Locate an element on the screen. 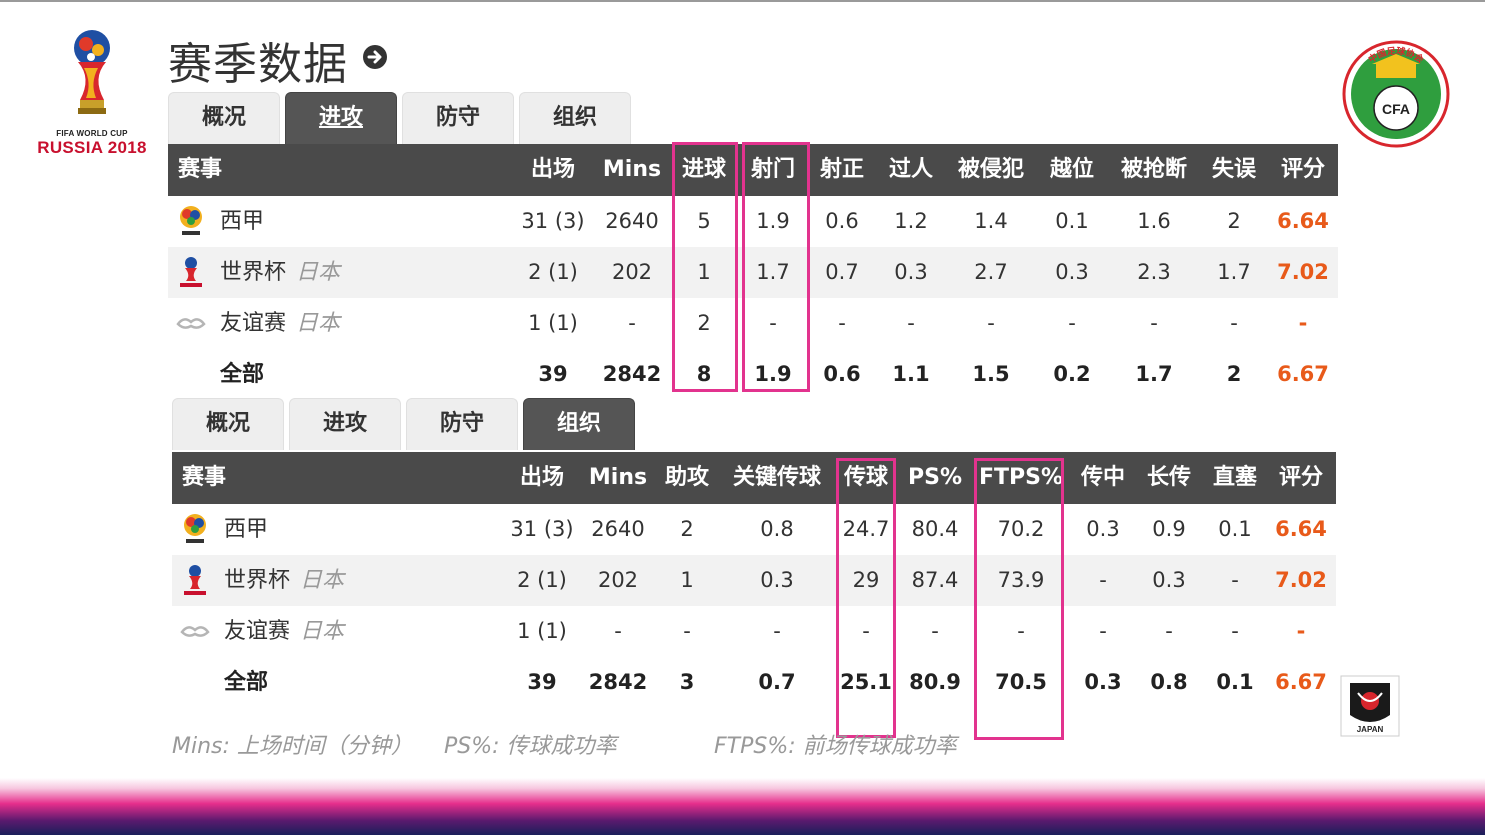 This screenshot has height=835, width=1485. page-title: 赛季数据 is located at coordinates (258, 64).